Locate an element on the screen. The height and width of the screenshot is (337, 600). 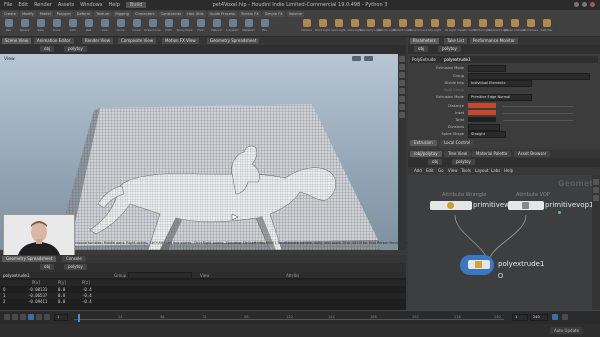
maximize-button is located at coordinates (584, 4).